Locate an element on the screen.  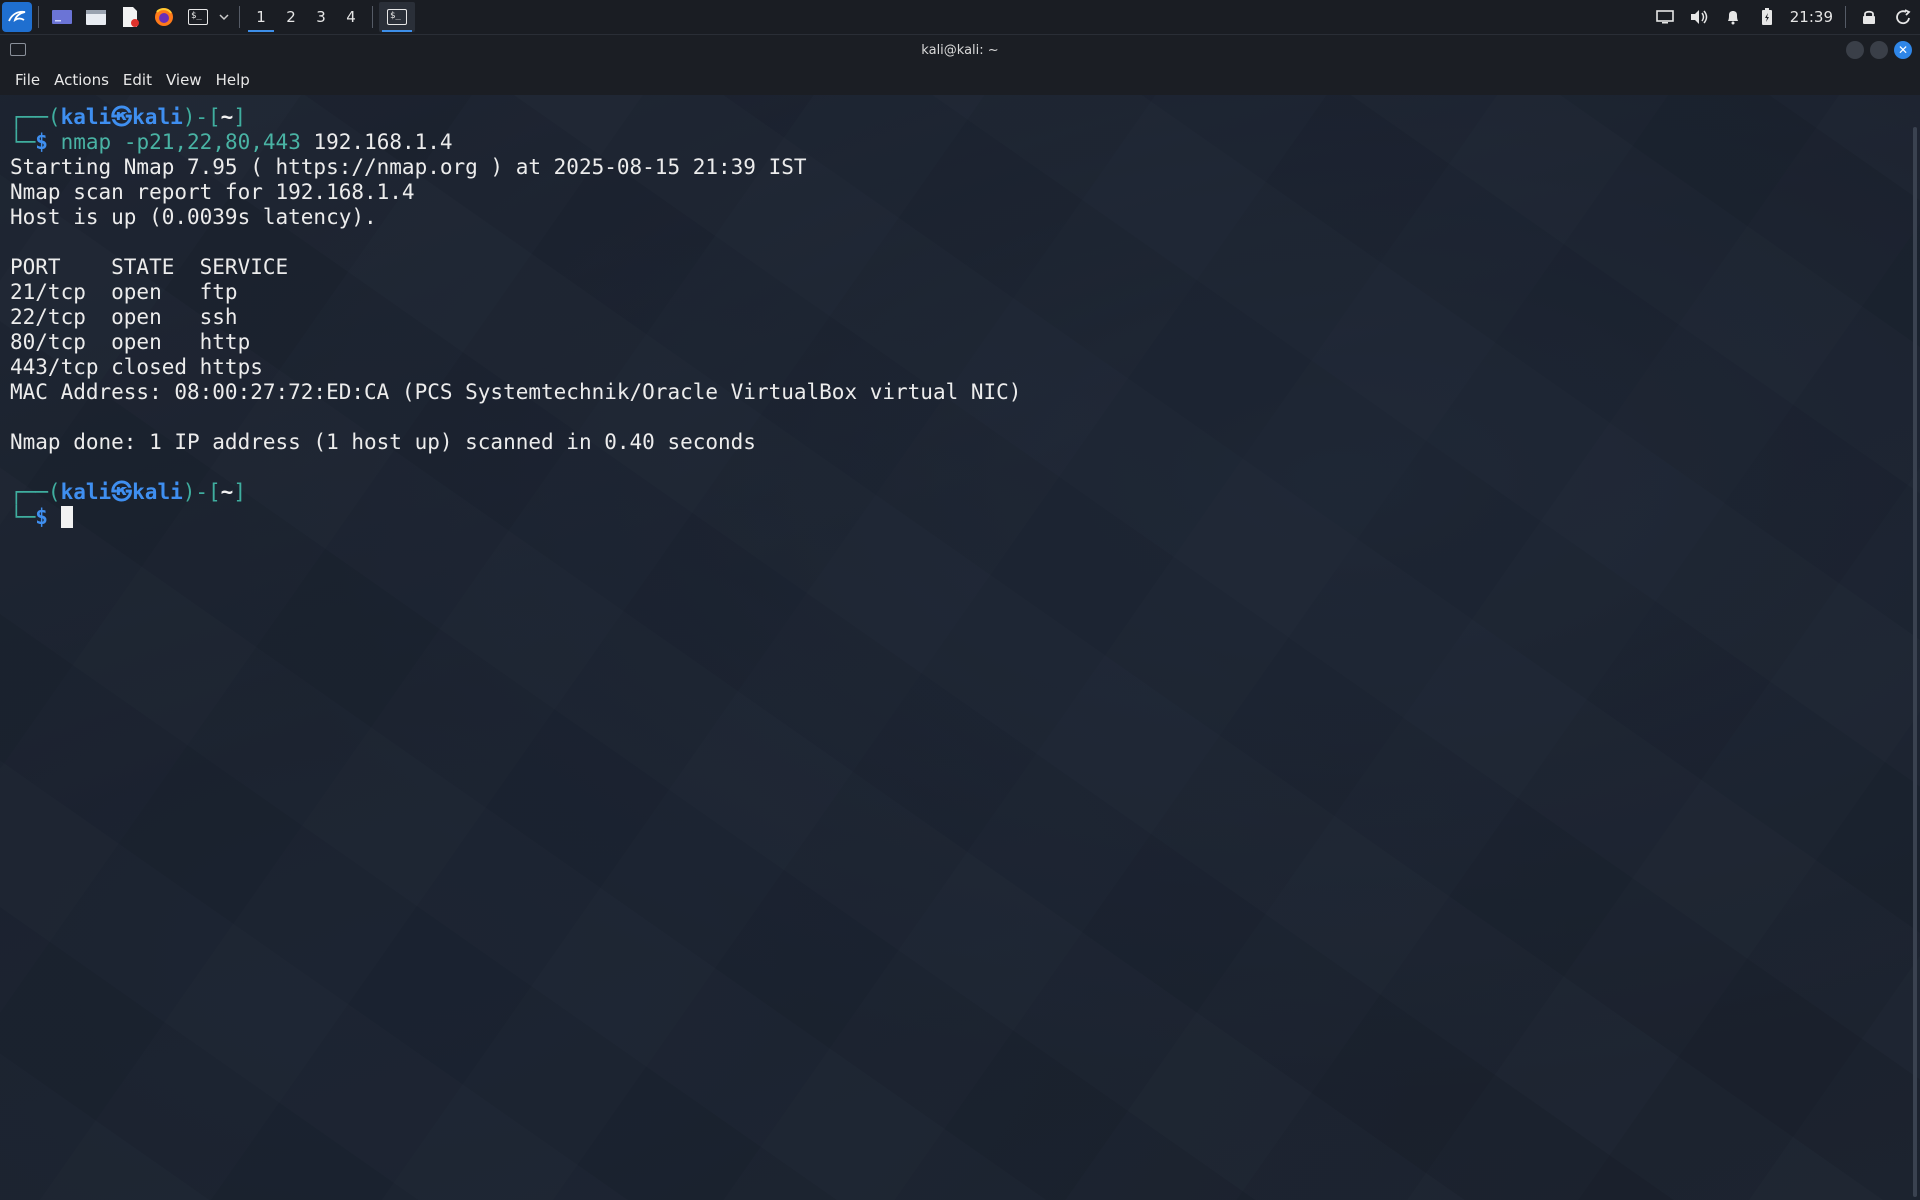
output-line: PORT STATE SERVICE is located at coordinates (149, 267).